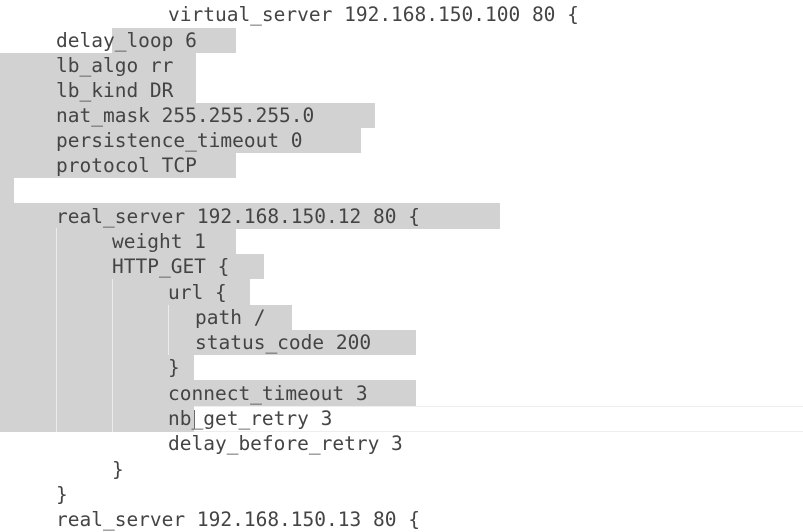 This screenshot has width=803, height=532. Describe the element at coordinates (185, 115) in the screenshot. I see `code-line: nat_mask 255.255.255.0` at that location.